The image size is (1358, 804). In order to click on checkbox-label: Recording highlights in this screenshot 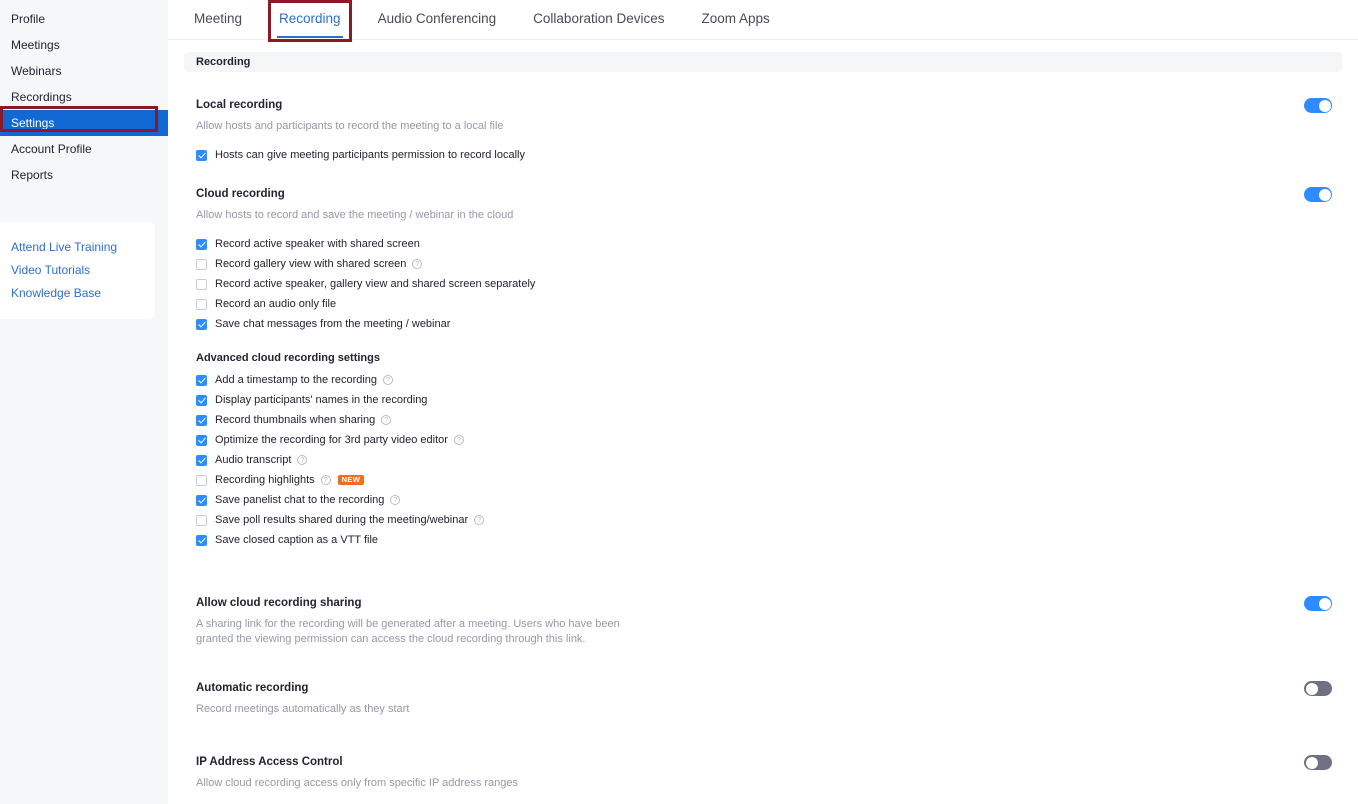, I will do `click(265, 479)`.